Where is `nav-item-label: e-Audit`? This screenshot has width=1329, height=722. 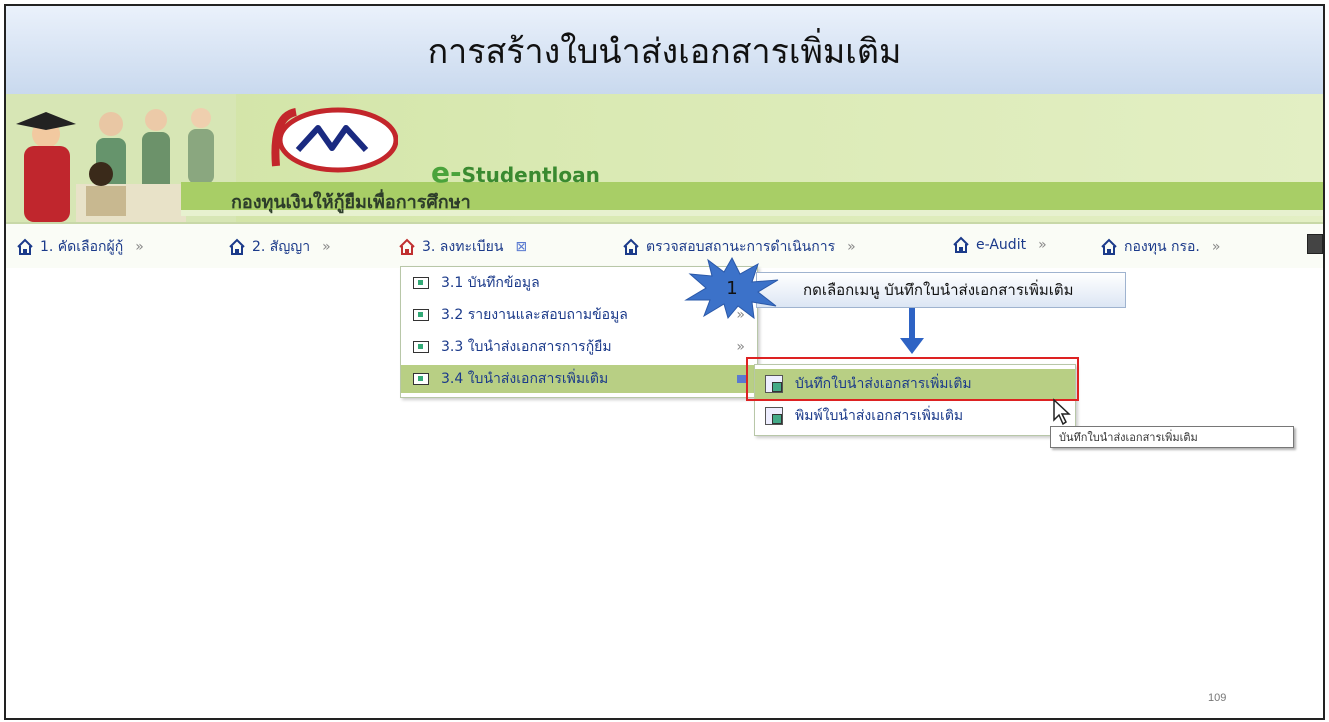 nav-item-label: e-Audit is located at coordinates (1001, 245).